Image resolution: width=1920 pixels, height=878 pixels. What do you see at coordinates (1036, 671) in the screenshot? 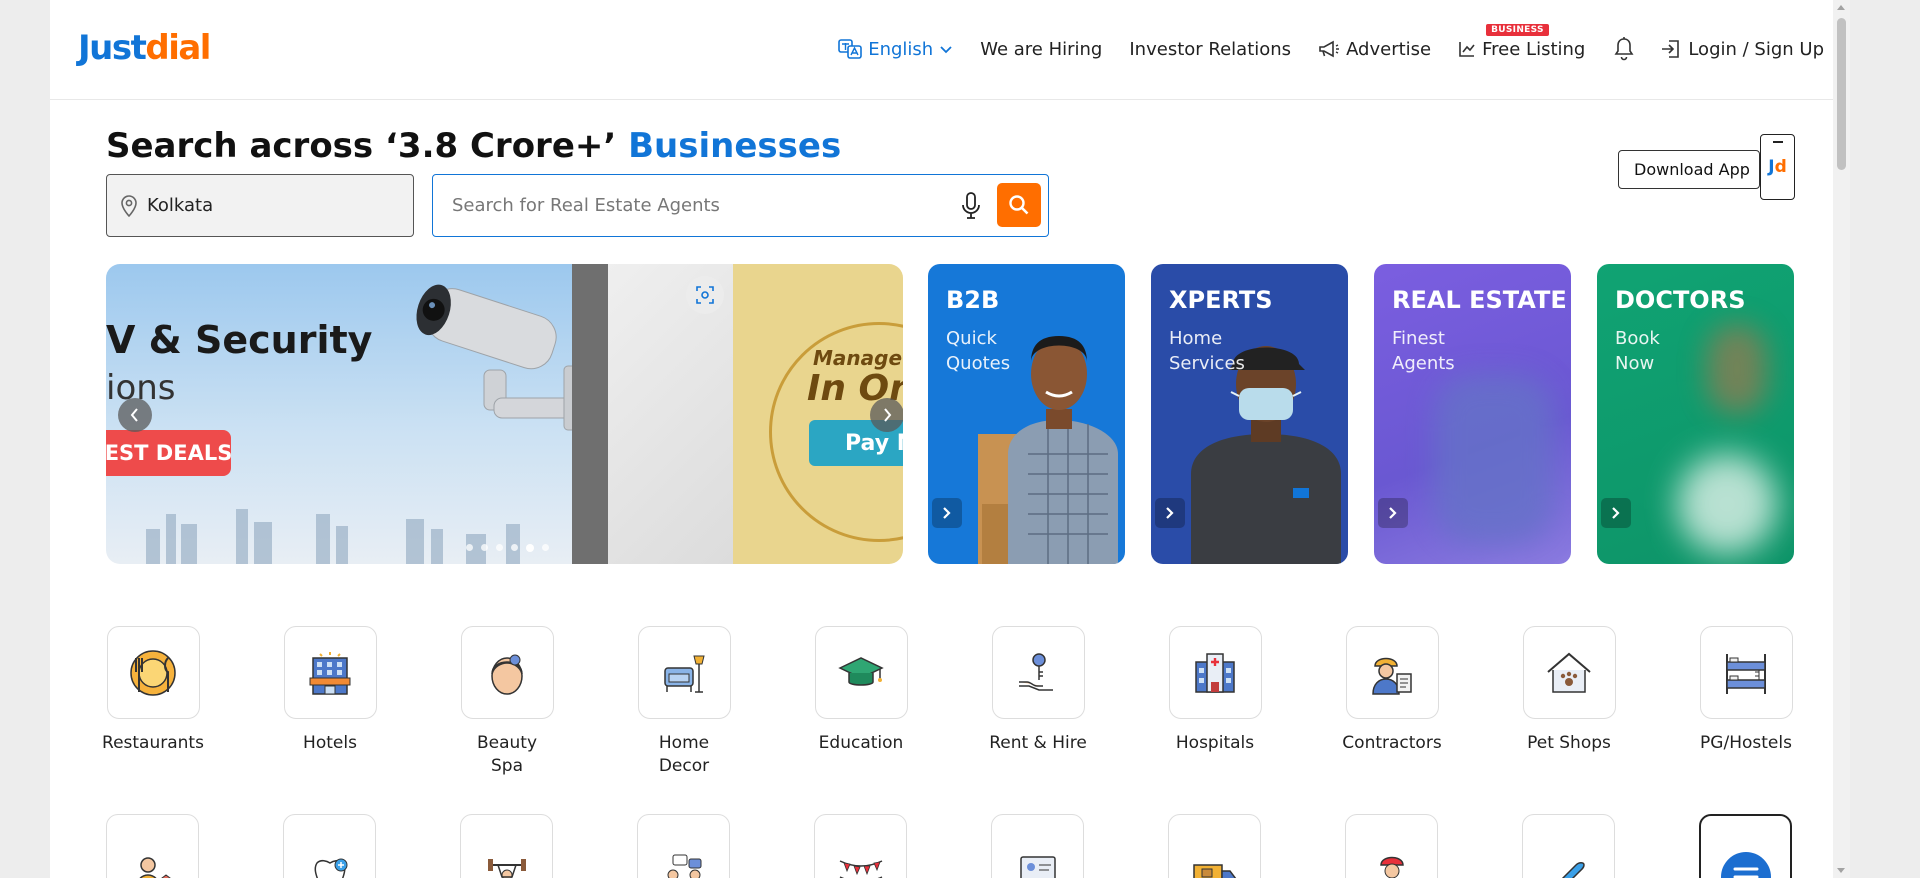
I see `rent-hire-icon` at bounding box center [1036, 671].